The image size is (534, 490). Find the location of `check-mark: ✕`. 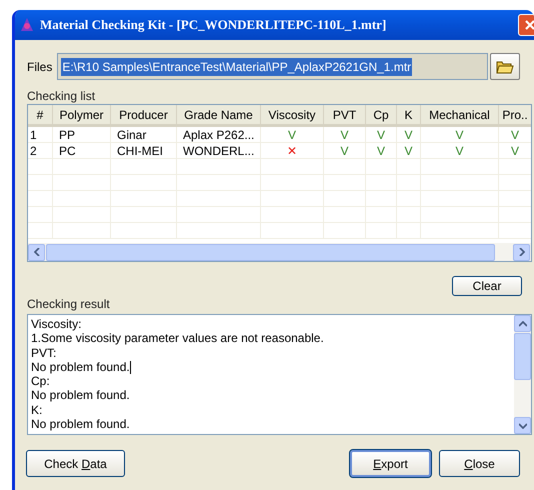

check-mark: ✕ is located at coordinates (292, 150).